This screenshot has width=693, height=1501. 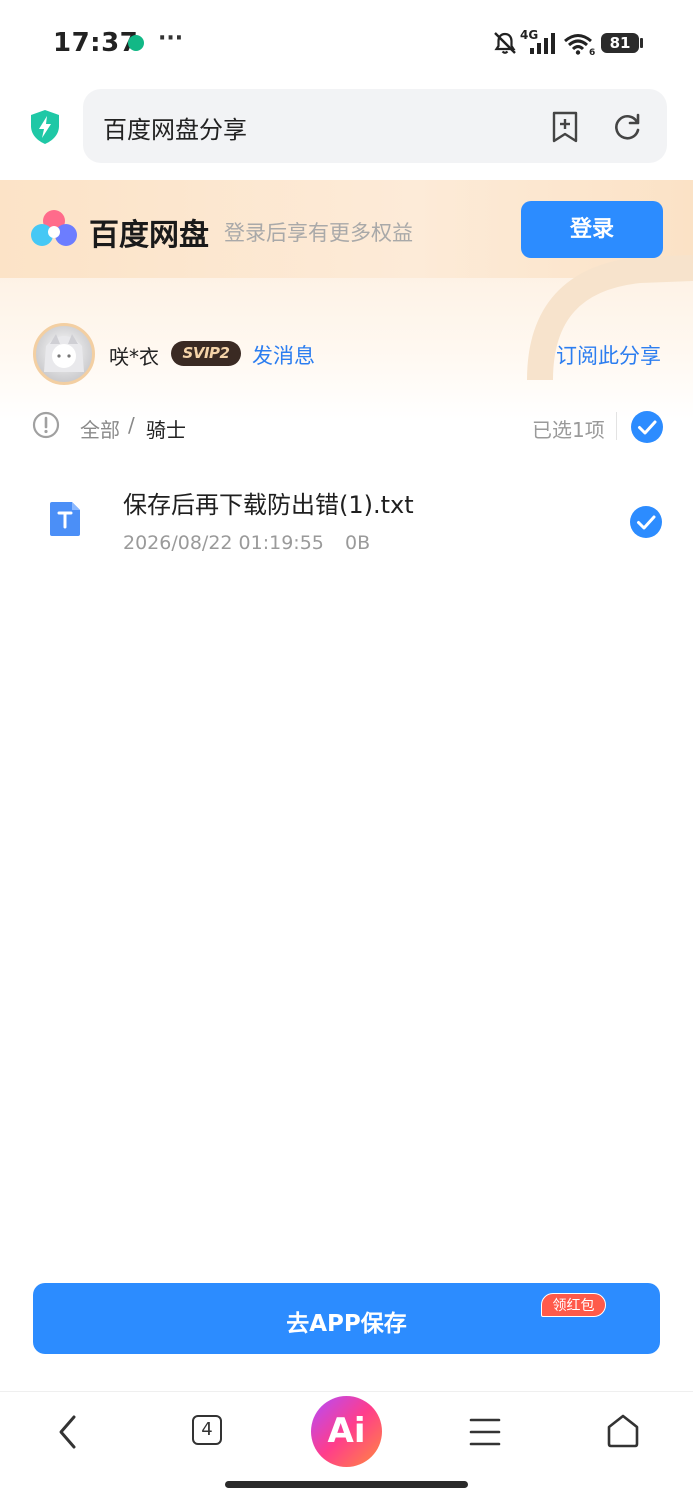 I want to click on subscribe-share-link: 订阅此分享, so click(x=608, y=355).